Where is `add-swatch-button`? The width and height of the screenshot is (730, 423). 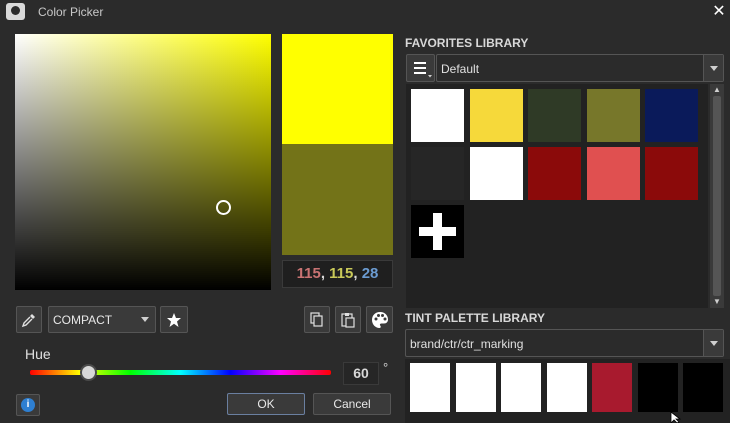
add-swatch-button is located at coordinates (437, 231).